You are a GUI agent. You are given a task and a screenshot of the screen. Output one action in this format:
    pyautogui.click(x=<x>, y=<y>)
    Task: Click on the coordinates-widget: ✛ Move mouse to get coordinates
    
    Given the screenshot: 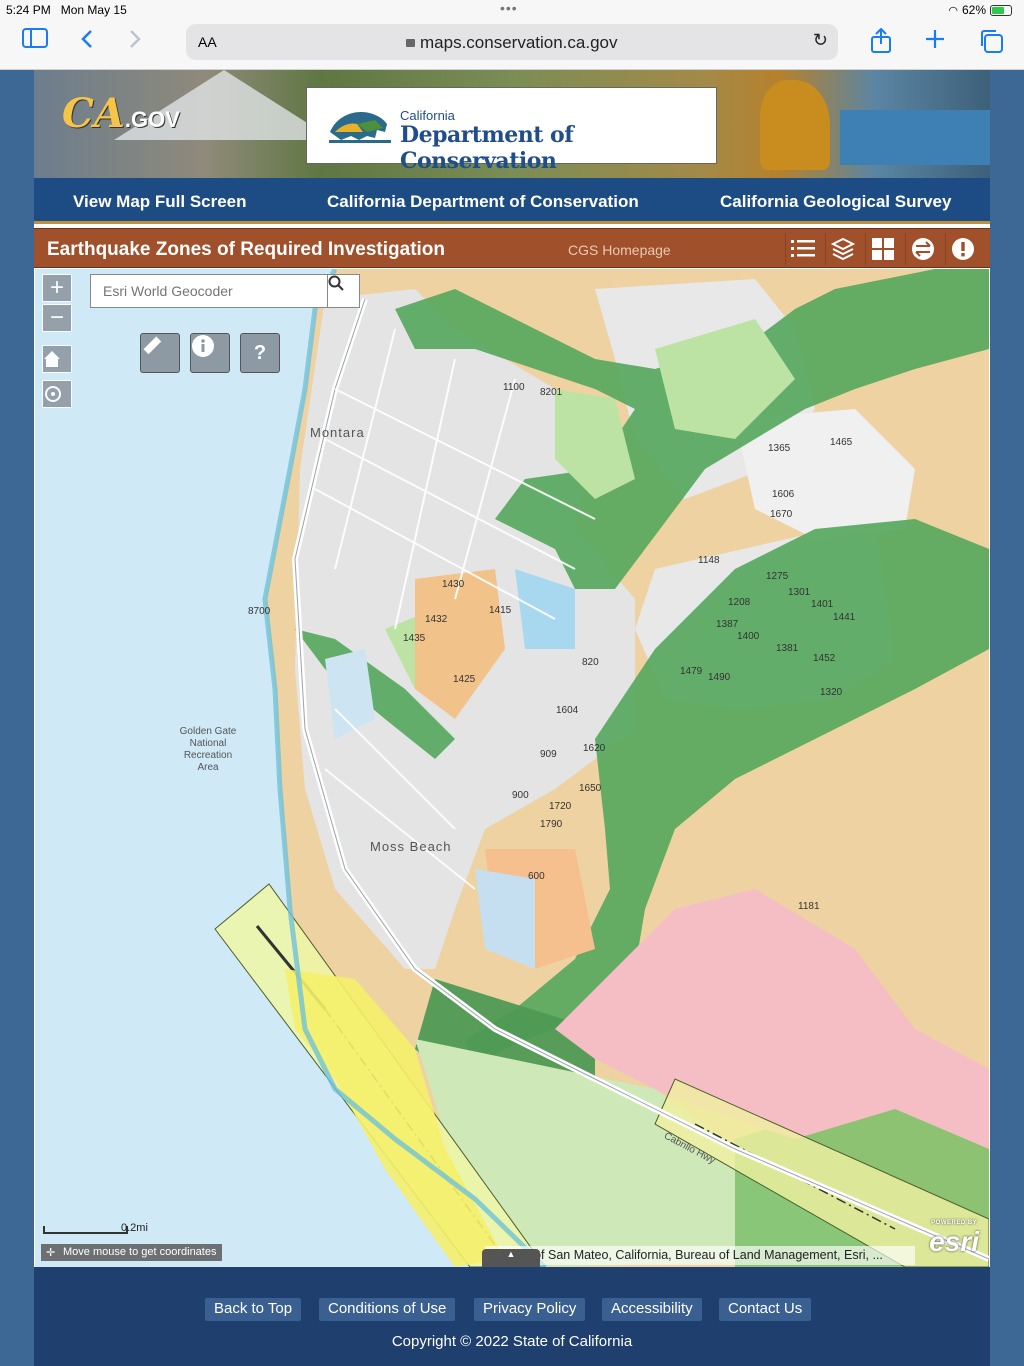 What is the action you would take?
    pyautogui.click(x=132, y=1252)
    